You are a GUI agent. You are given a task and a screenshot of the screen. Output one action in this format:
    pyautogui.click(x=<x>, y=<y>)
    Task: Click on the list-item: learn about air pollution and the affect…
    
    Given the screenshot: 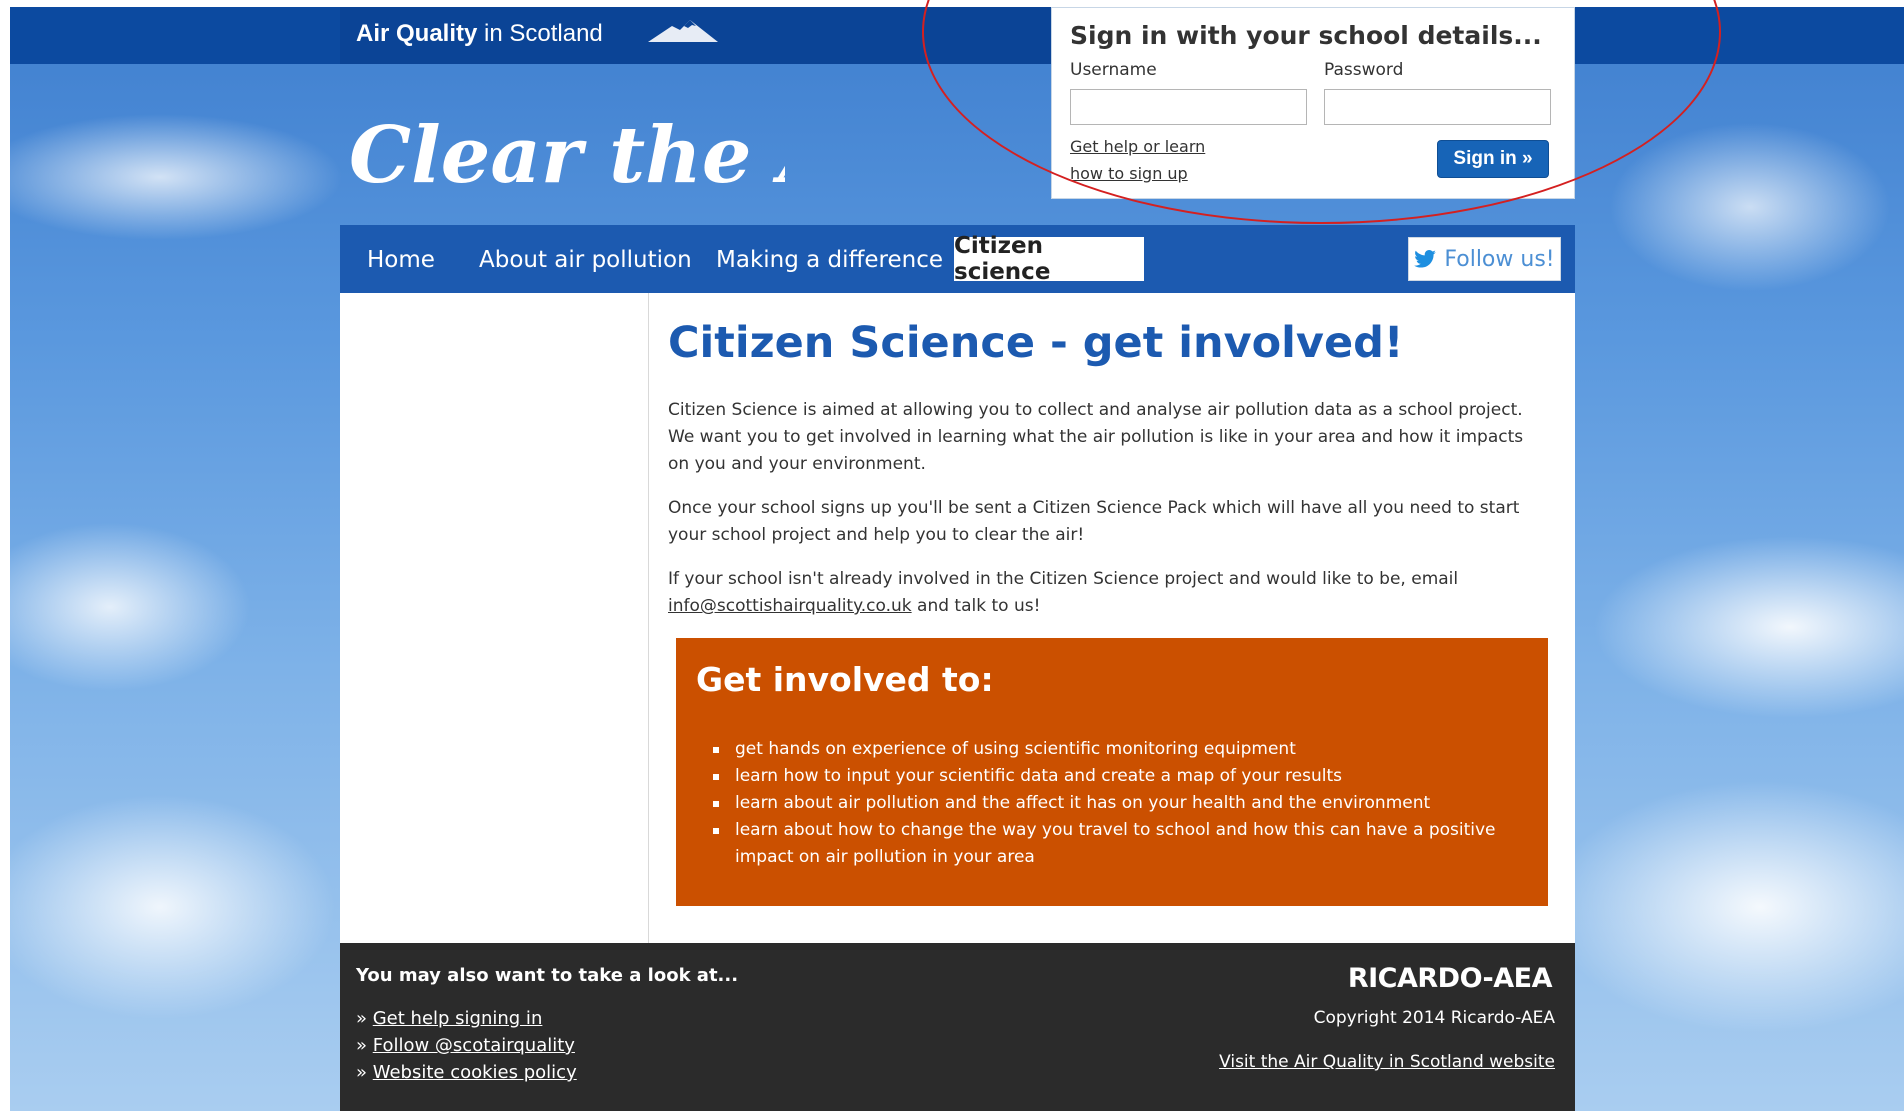 What is the action you would take?
    pyautogui.click(x=1111, y=803)
    